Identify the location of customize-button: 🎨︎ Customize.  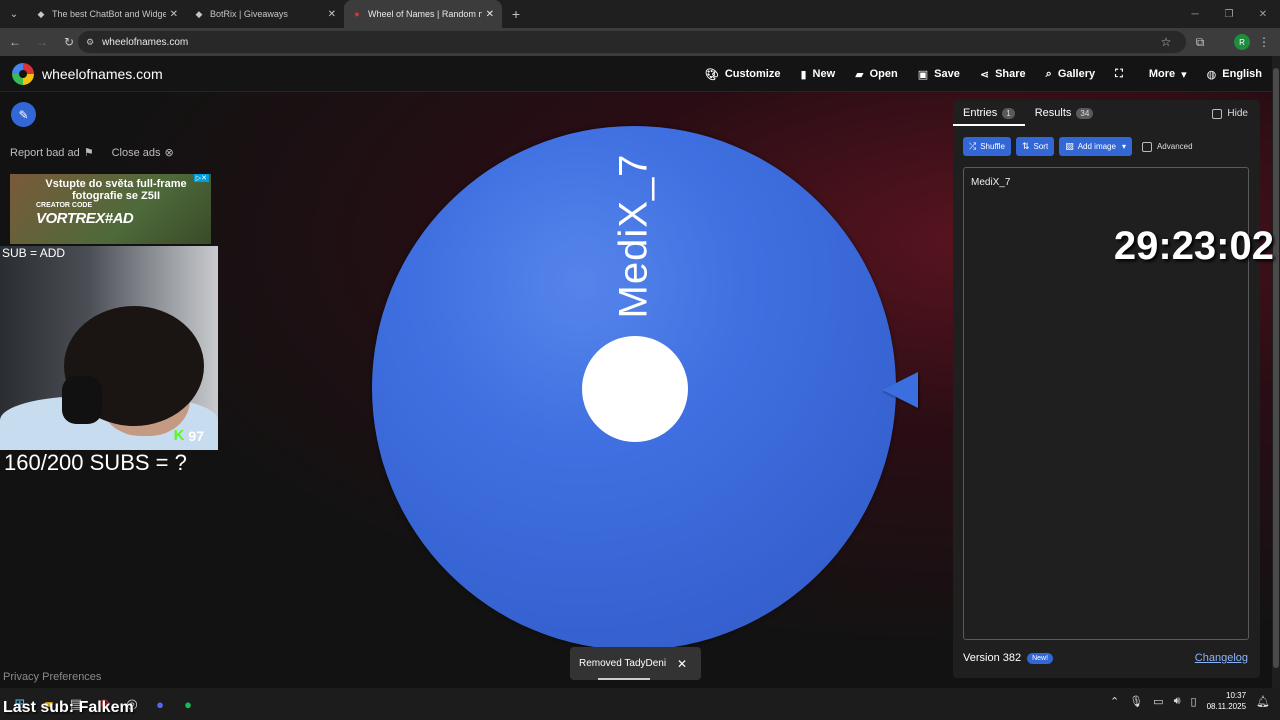
(743, 74).